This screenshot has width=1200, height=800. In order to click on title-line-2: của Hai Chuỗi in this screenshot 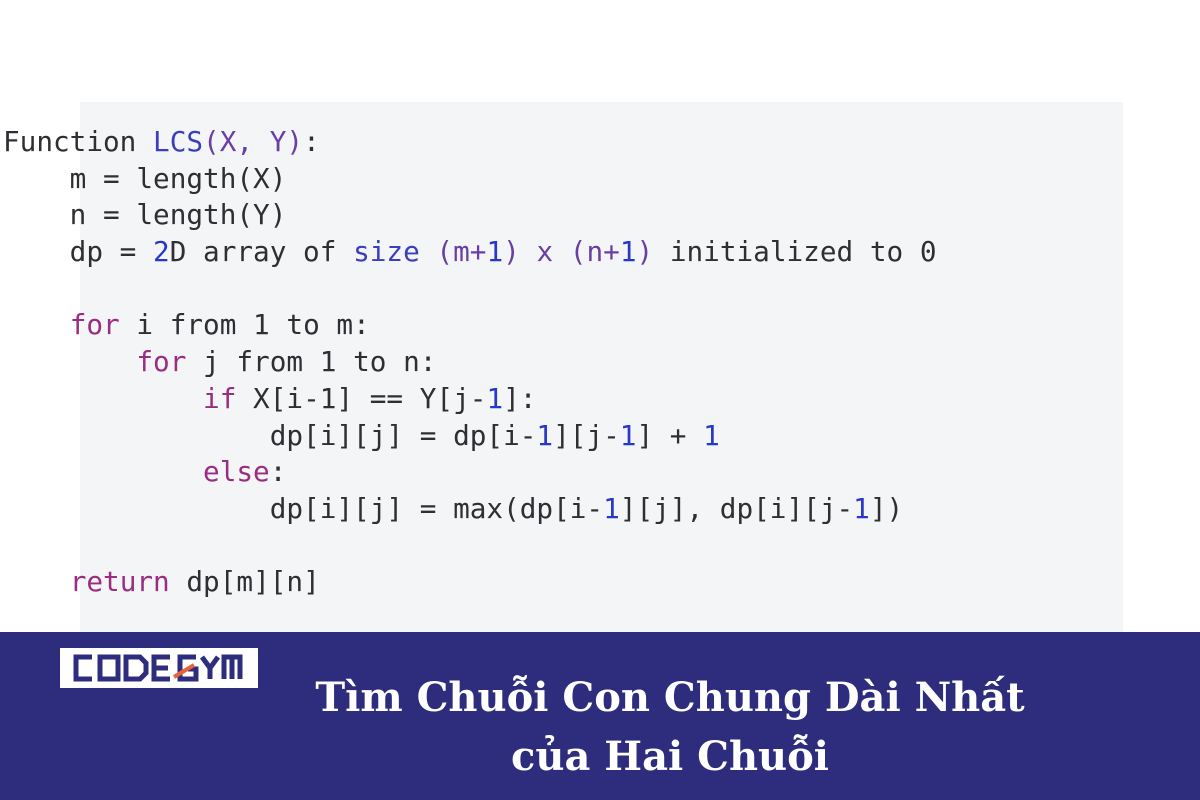, I will do `click(670, 756)`.